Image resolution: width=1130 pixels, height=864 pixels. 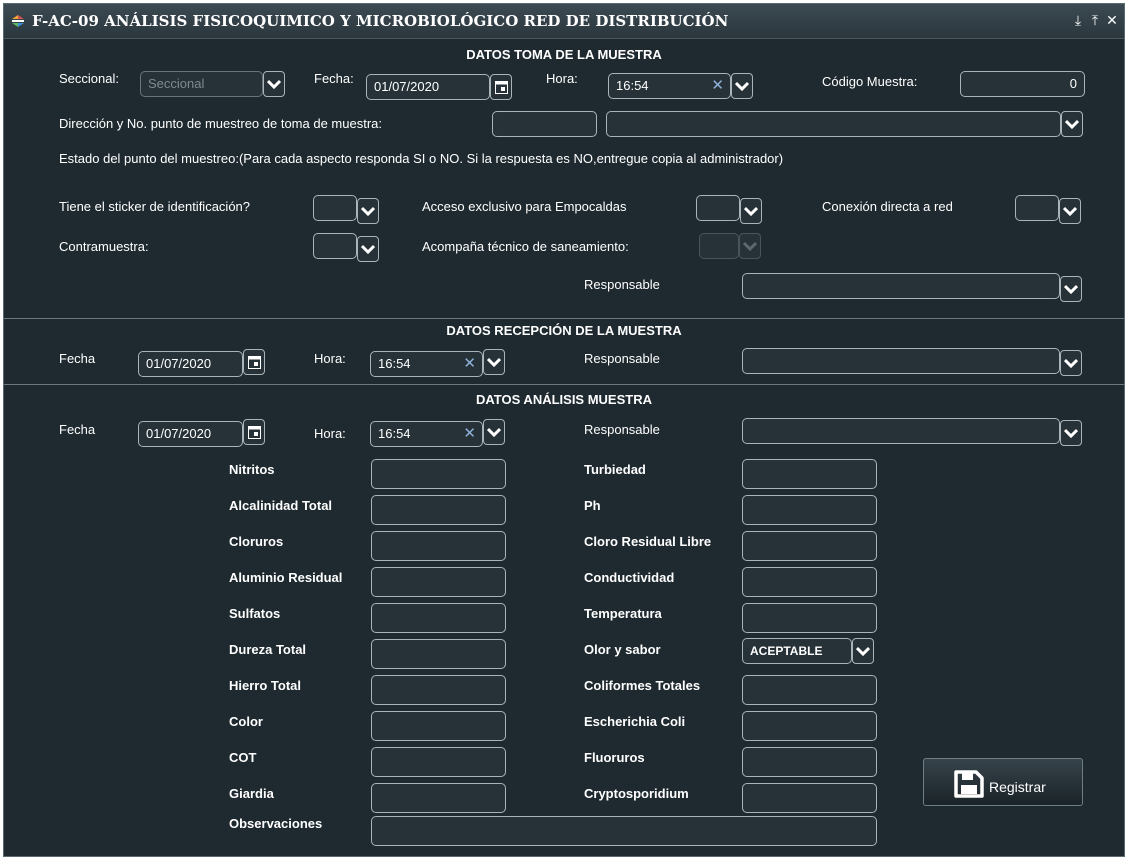 What do you see at coordinates (1022, 84) in the screenshot?
I see `codigo-muestra-input: 0` at bounding box center [1022, 84].